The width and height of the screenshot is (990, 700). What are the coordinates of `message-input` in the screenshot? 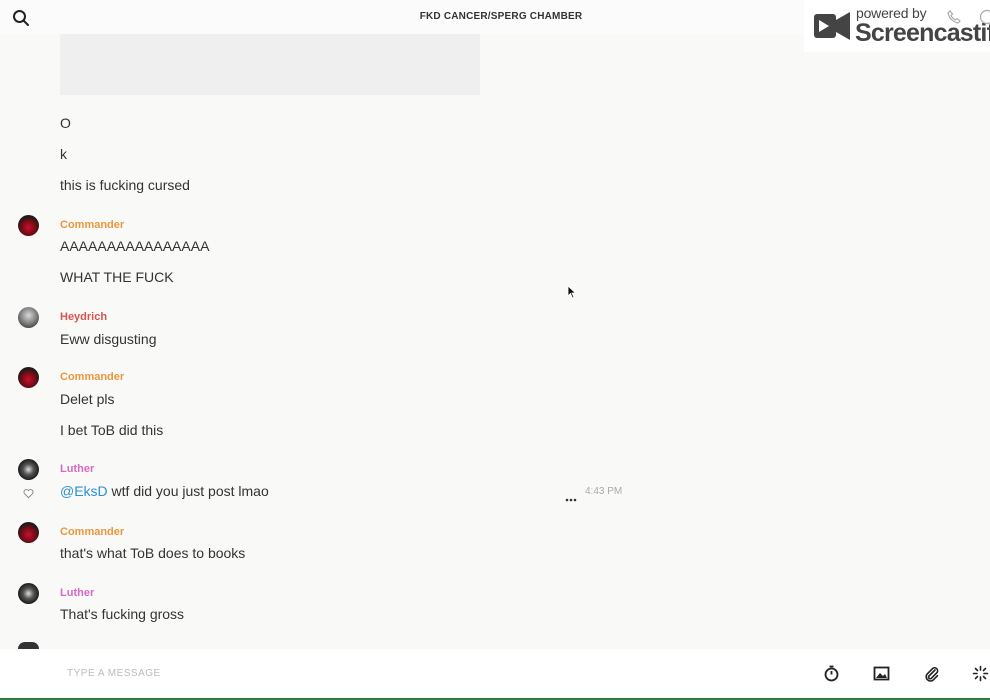 It's located at (410, 673).